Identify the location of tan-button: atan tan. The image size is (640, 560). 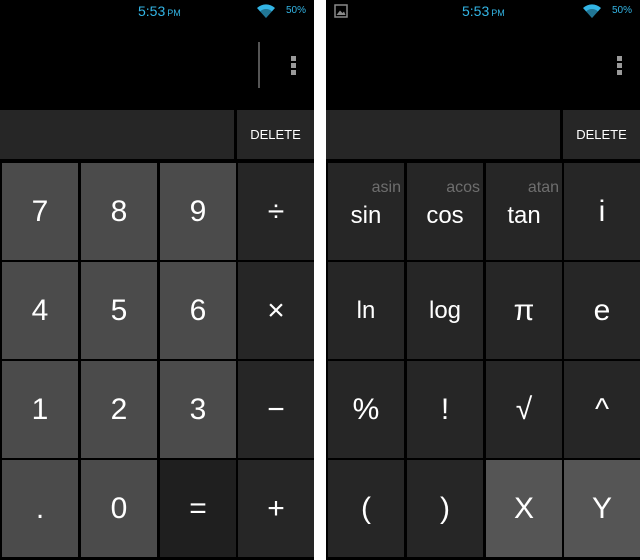
(524, 211).